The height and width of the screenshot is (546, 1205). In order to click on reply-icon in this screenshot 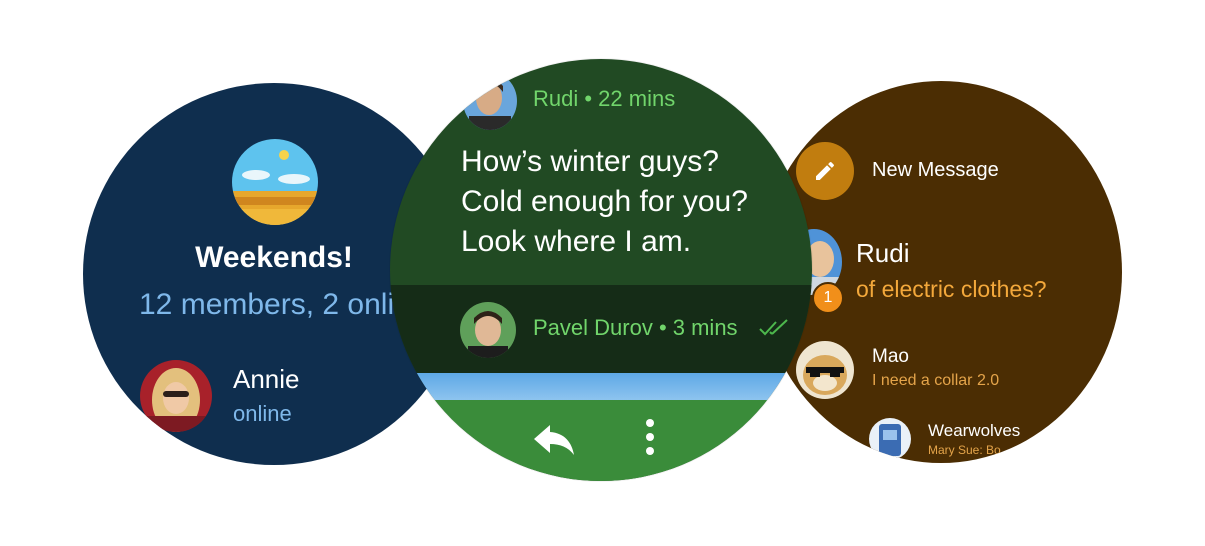, I will do `click(554, 440)`.